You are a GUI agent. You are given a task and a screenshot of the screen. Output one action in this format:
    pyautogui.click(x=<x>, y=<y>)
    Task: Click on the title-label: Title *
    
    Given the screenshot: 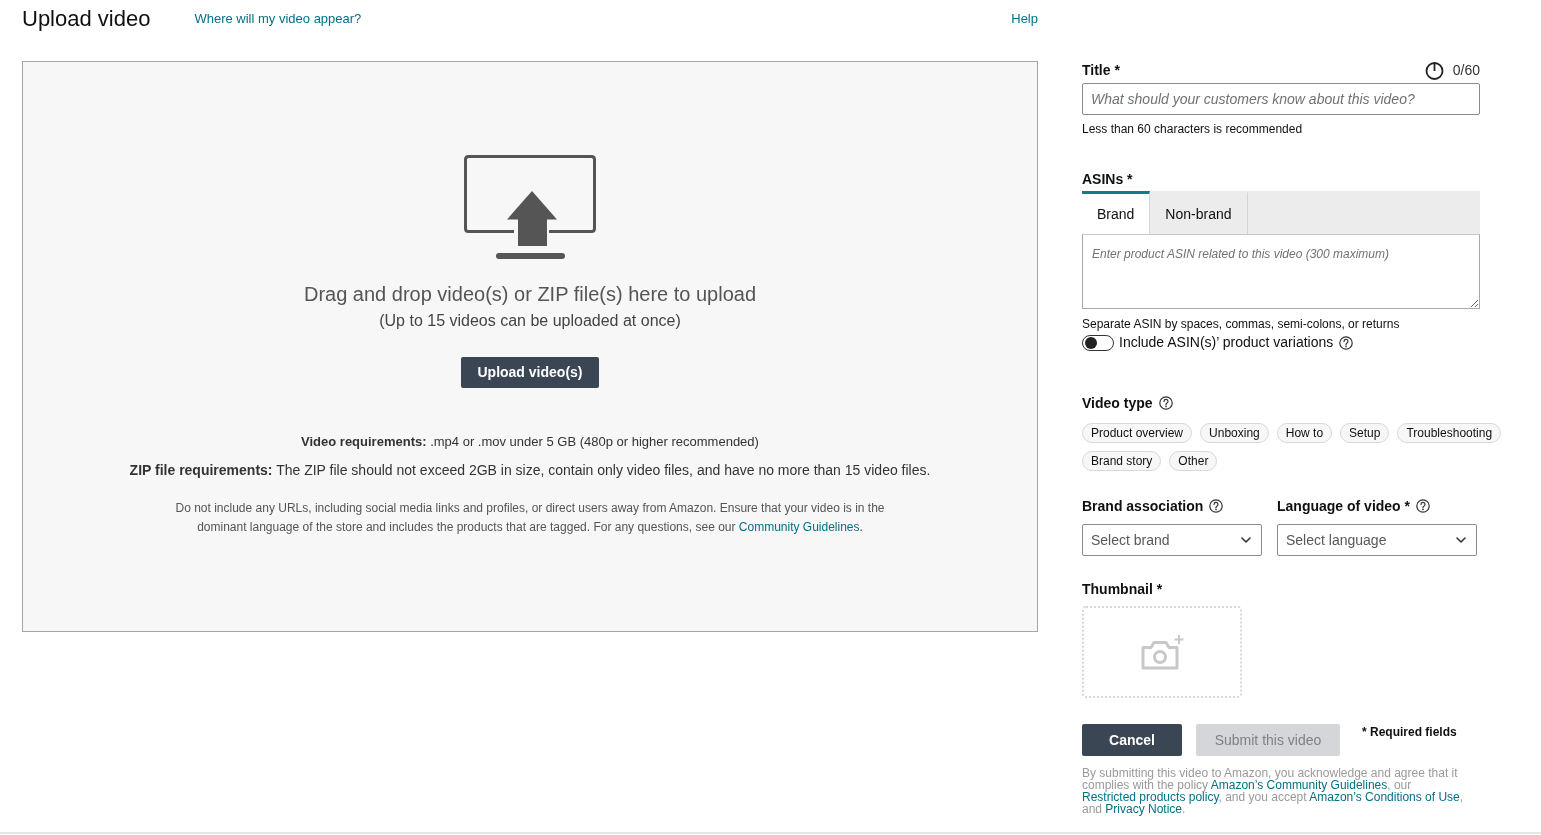 What is the action you would take?
    pyautogui.click(x=1101, y=70)
    